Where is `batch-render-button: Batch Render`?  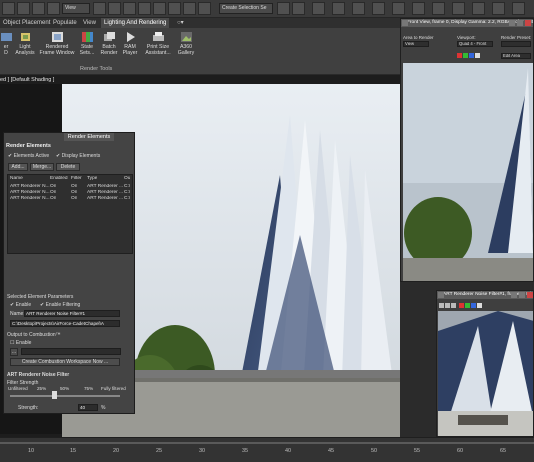
batch-render-button: Batch Render is located at coordinates (109, 43).